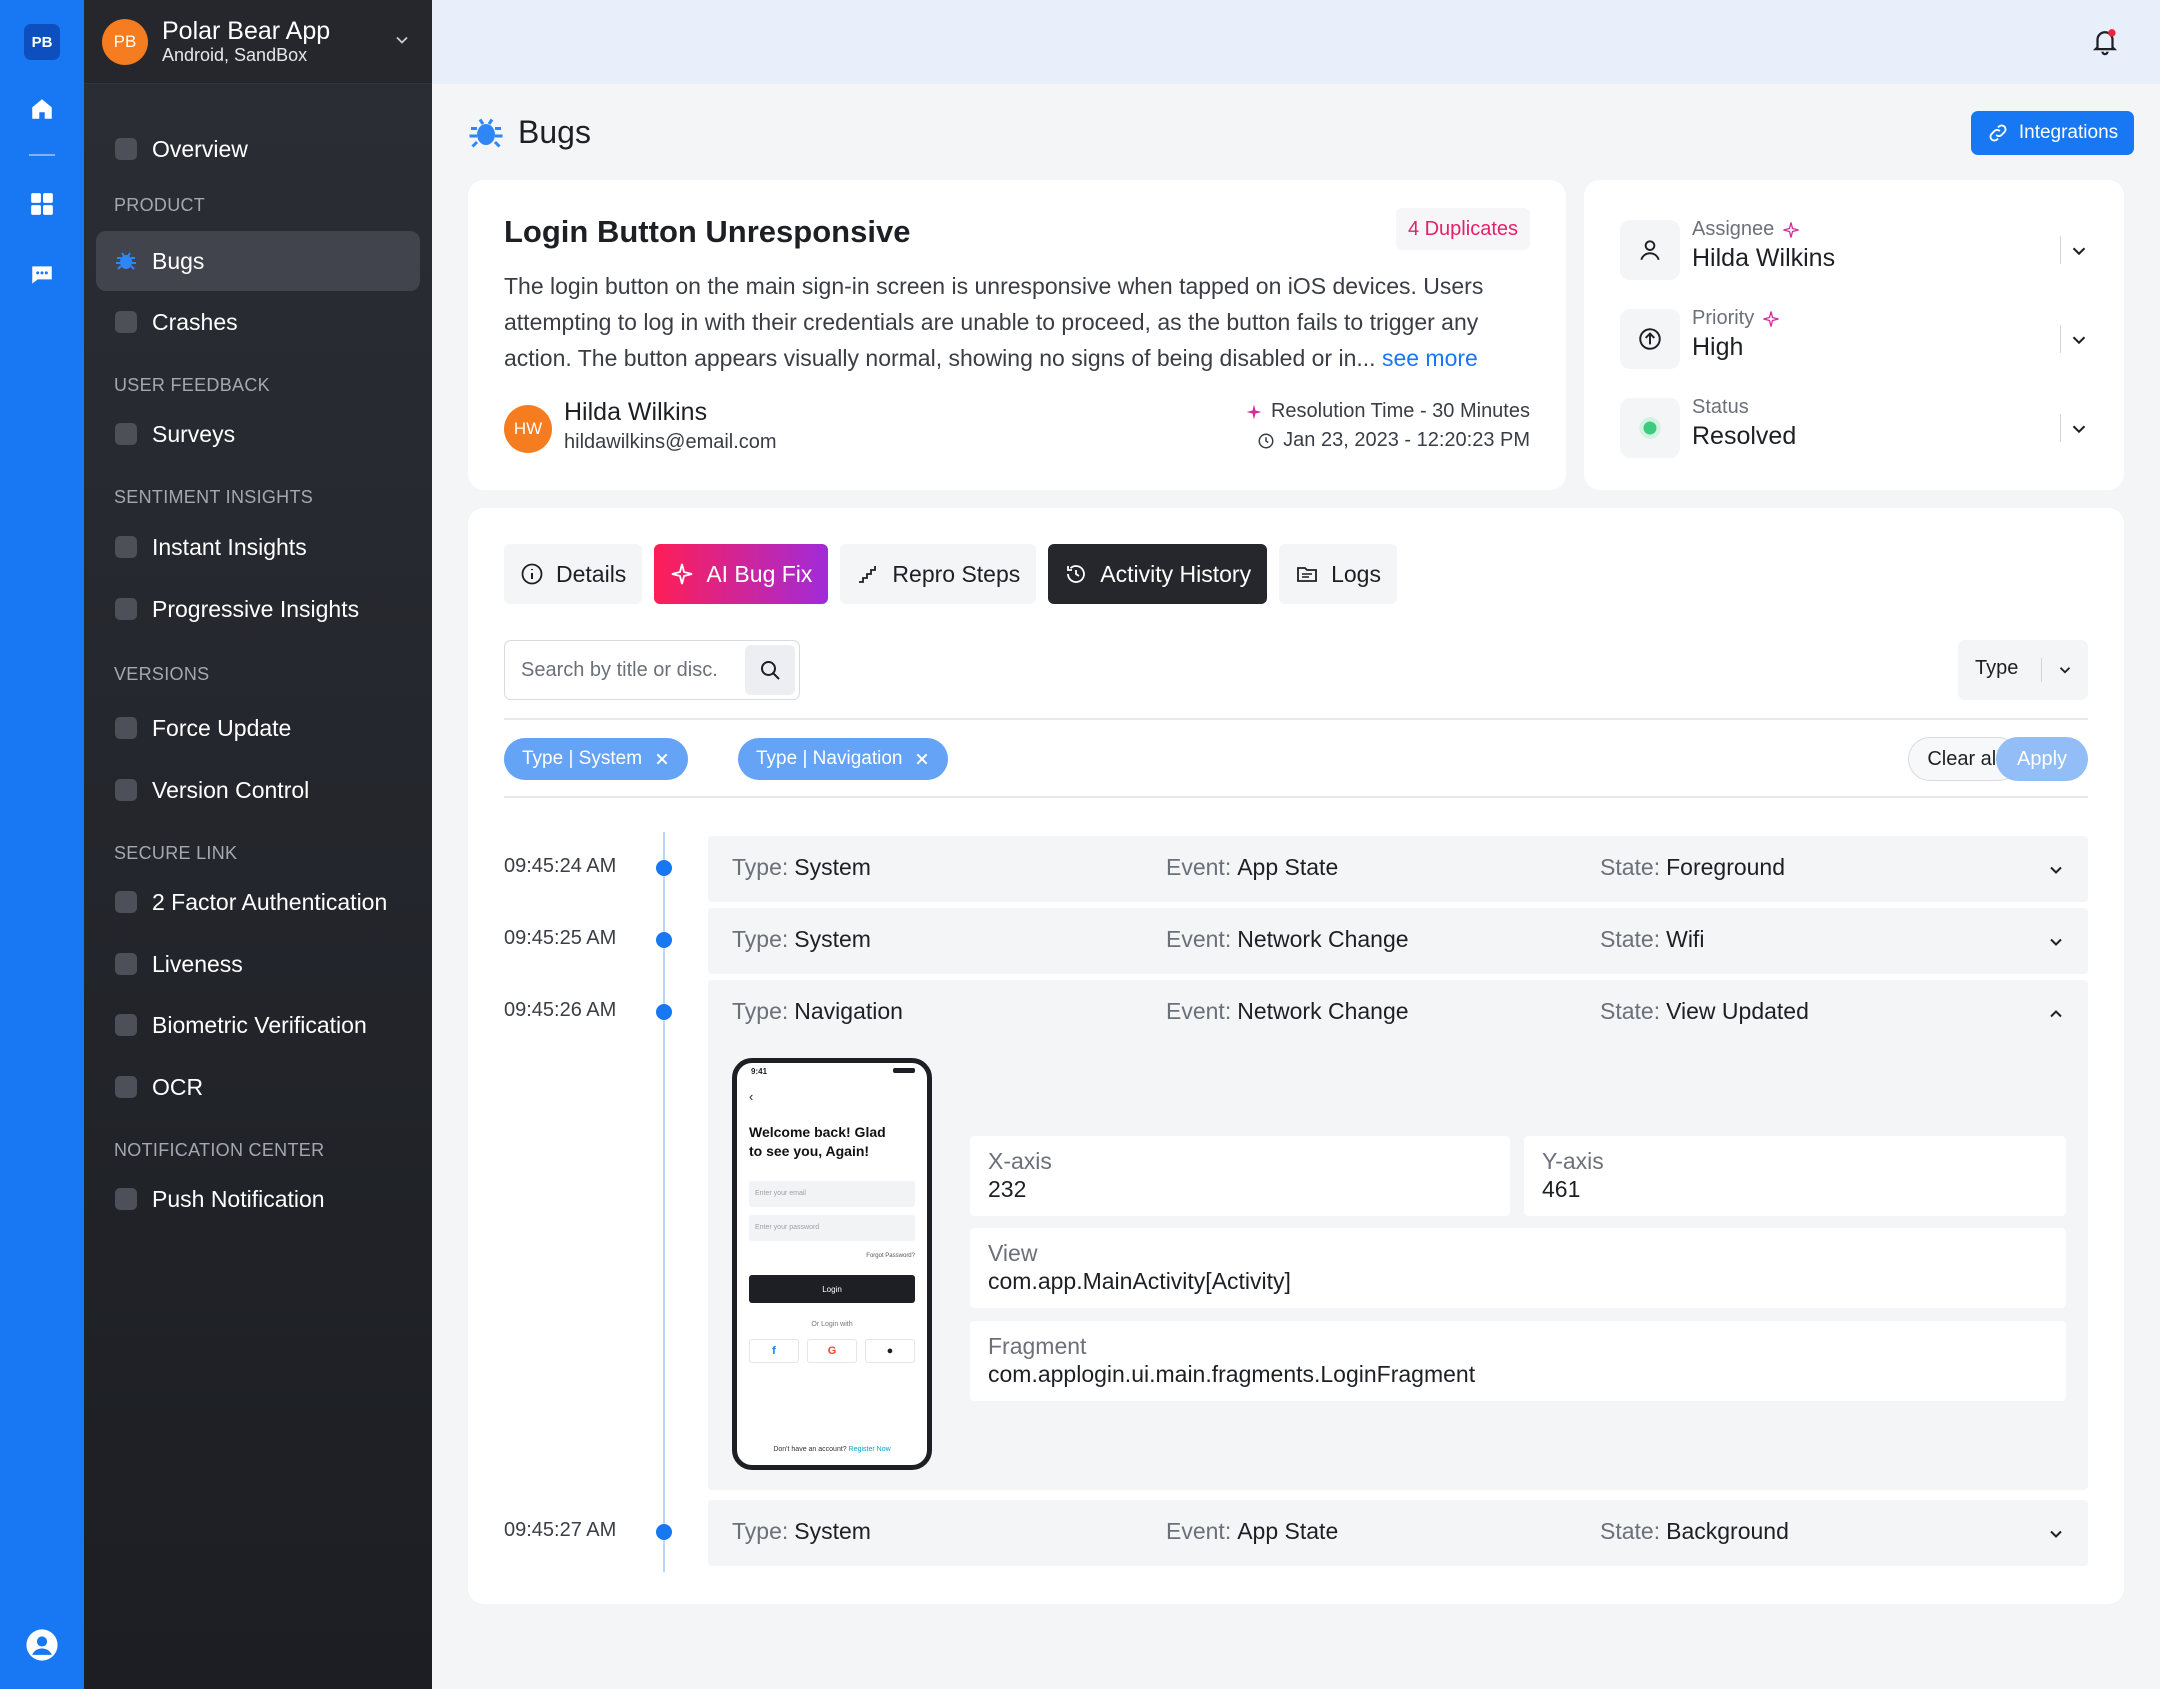 The width and height of the screenshot is (2160, 1689). Describe the element at coordinates (1158, 574) in the screenshot. I see `tab-activity-history: Activity History` at that location.